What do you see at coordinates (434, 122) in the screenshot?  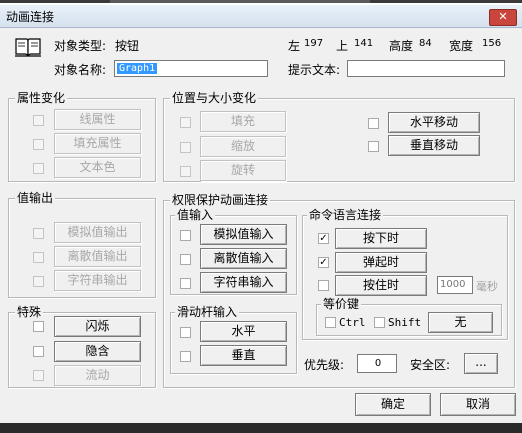 I see `horizontal-move-button: 水平移动` at bounding box center [434, 122].